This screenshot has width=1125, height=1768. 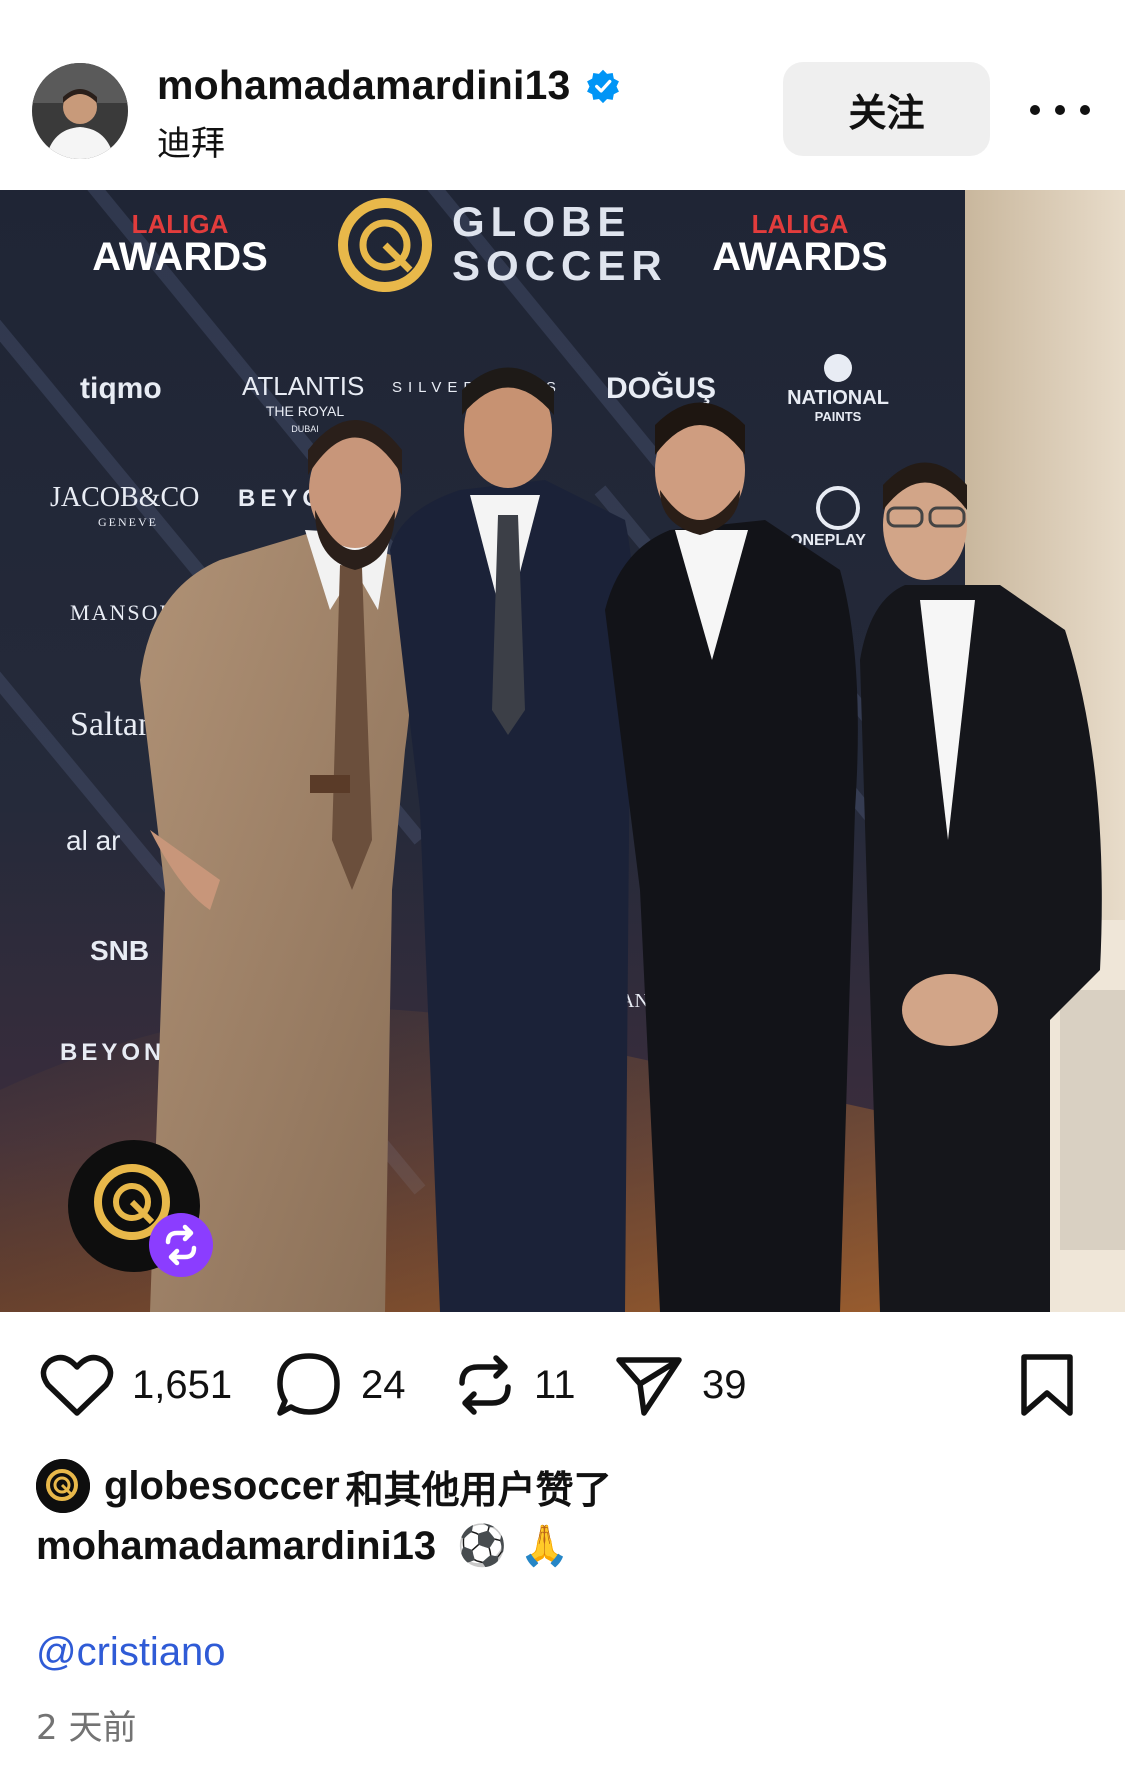 What do you see at coordinates (222, 1486) in the screenshot?
I see `liked-by-username: globesoccer` at bounding box center [222, 1486].